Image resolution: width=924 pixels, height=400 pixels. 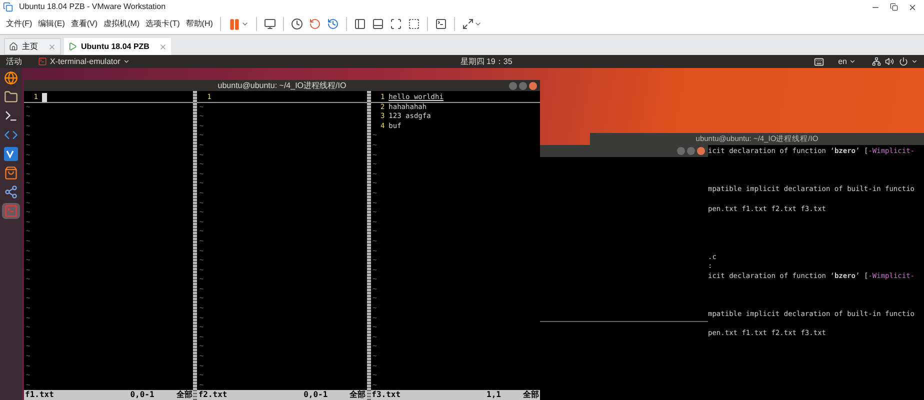 What do you see at coordinates (847, 62) in the screenshot?
I see `language-menu: en` at bounding box center [847, 62].